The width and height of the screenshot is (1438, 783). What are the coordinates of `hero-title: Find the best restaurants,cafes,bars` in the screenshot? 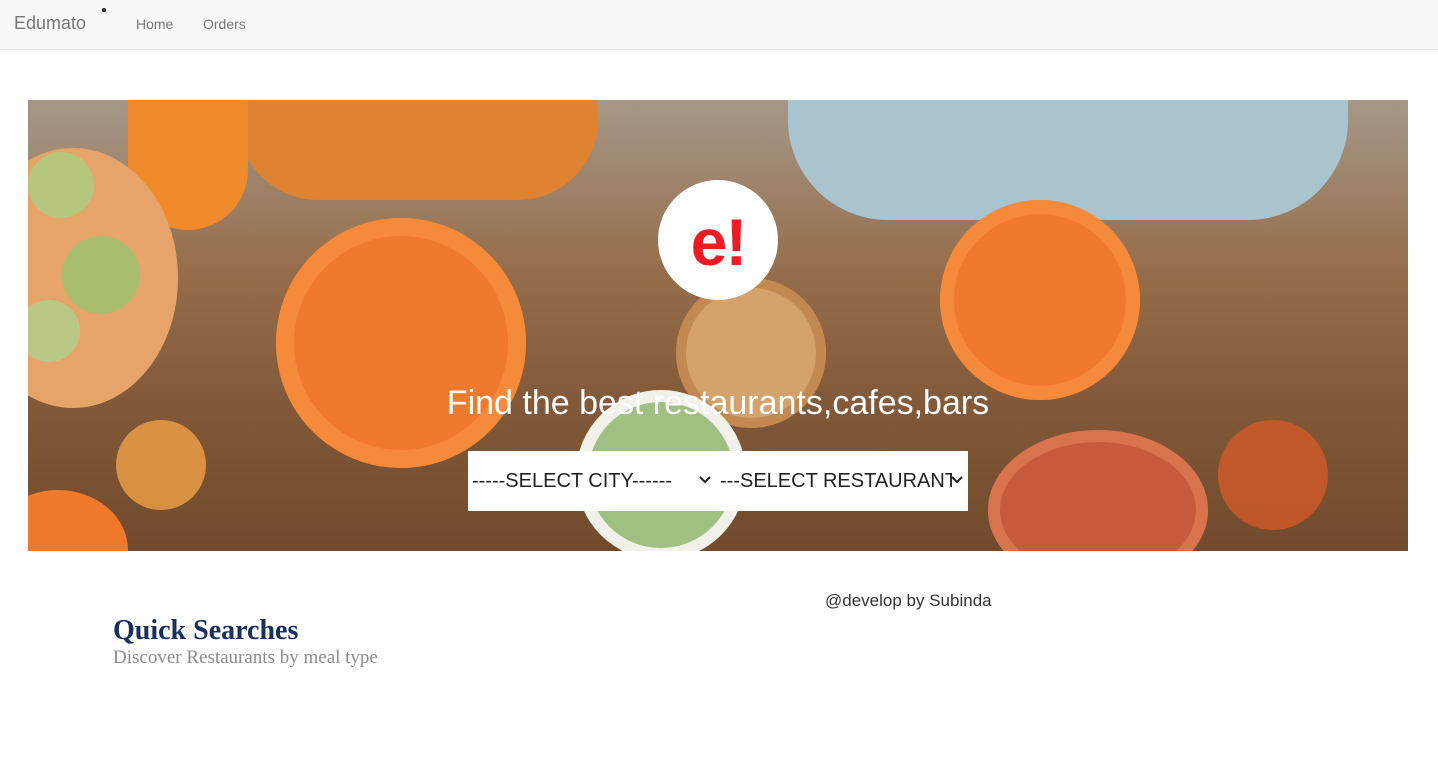 It's located at (718, 403).